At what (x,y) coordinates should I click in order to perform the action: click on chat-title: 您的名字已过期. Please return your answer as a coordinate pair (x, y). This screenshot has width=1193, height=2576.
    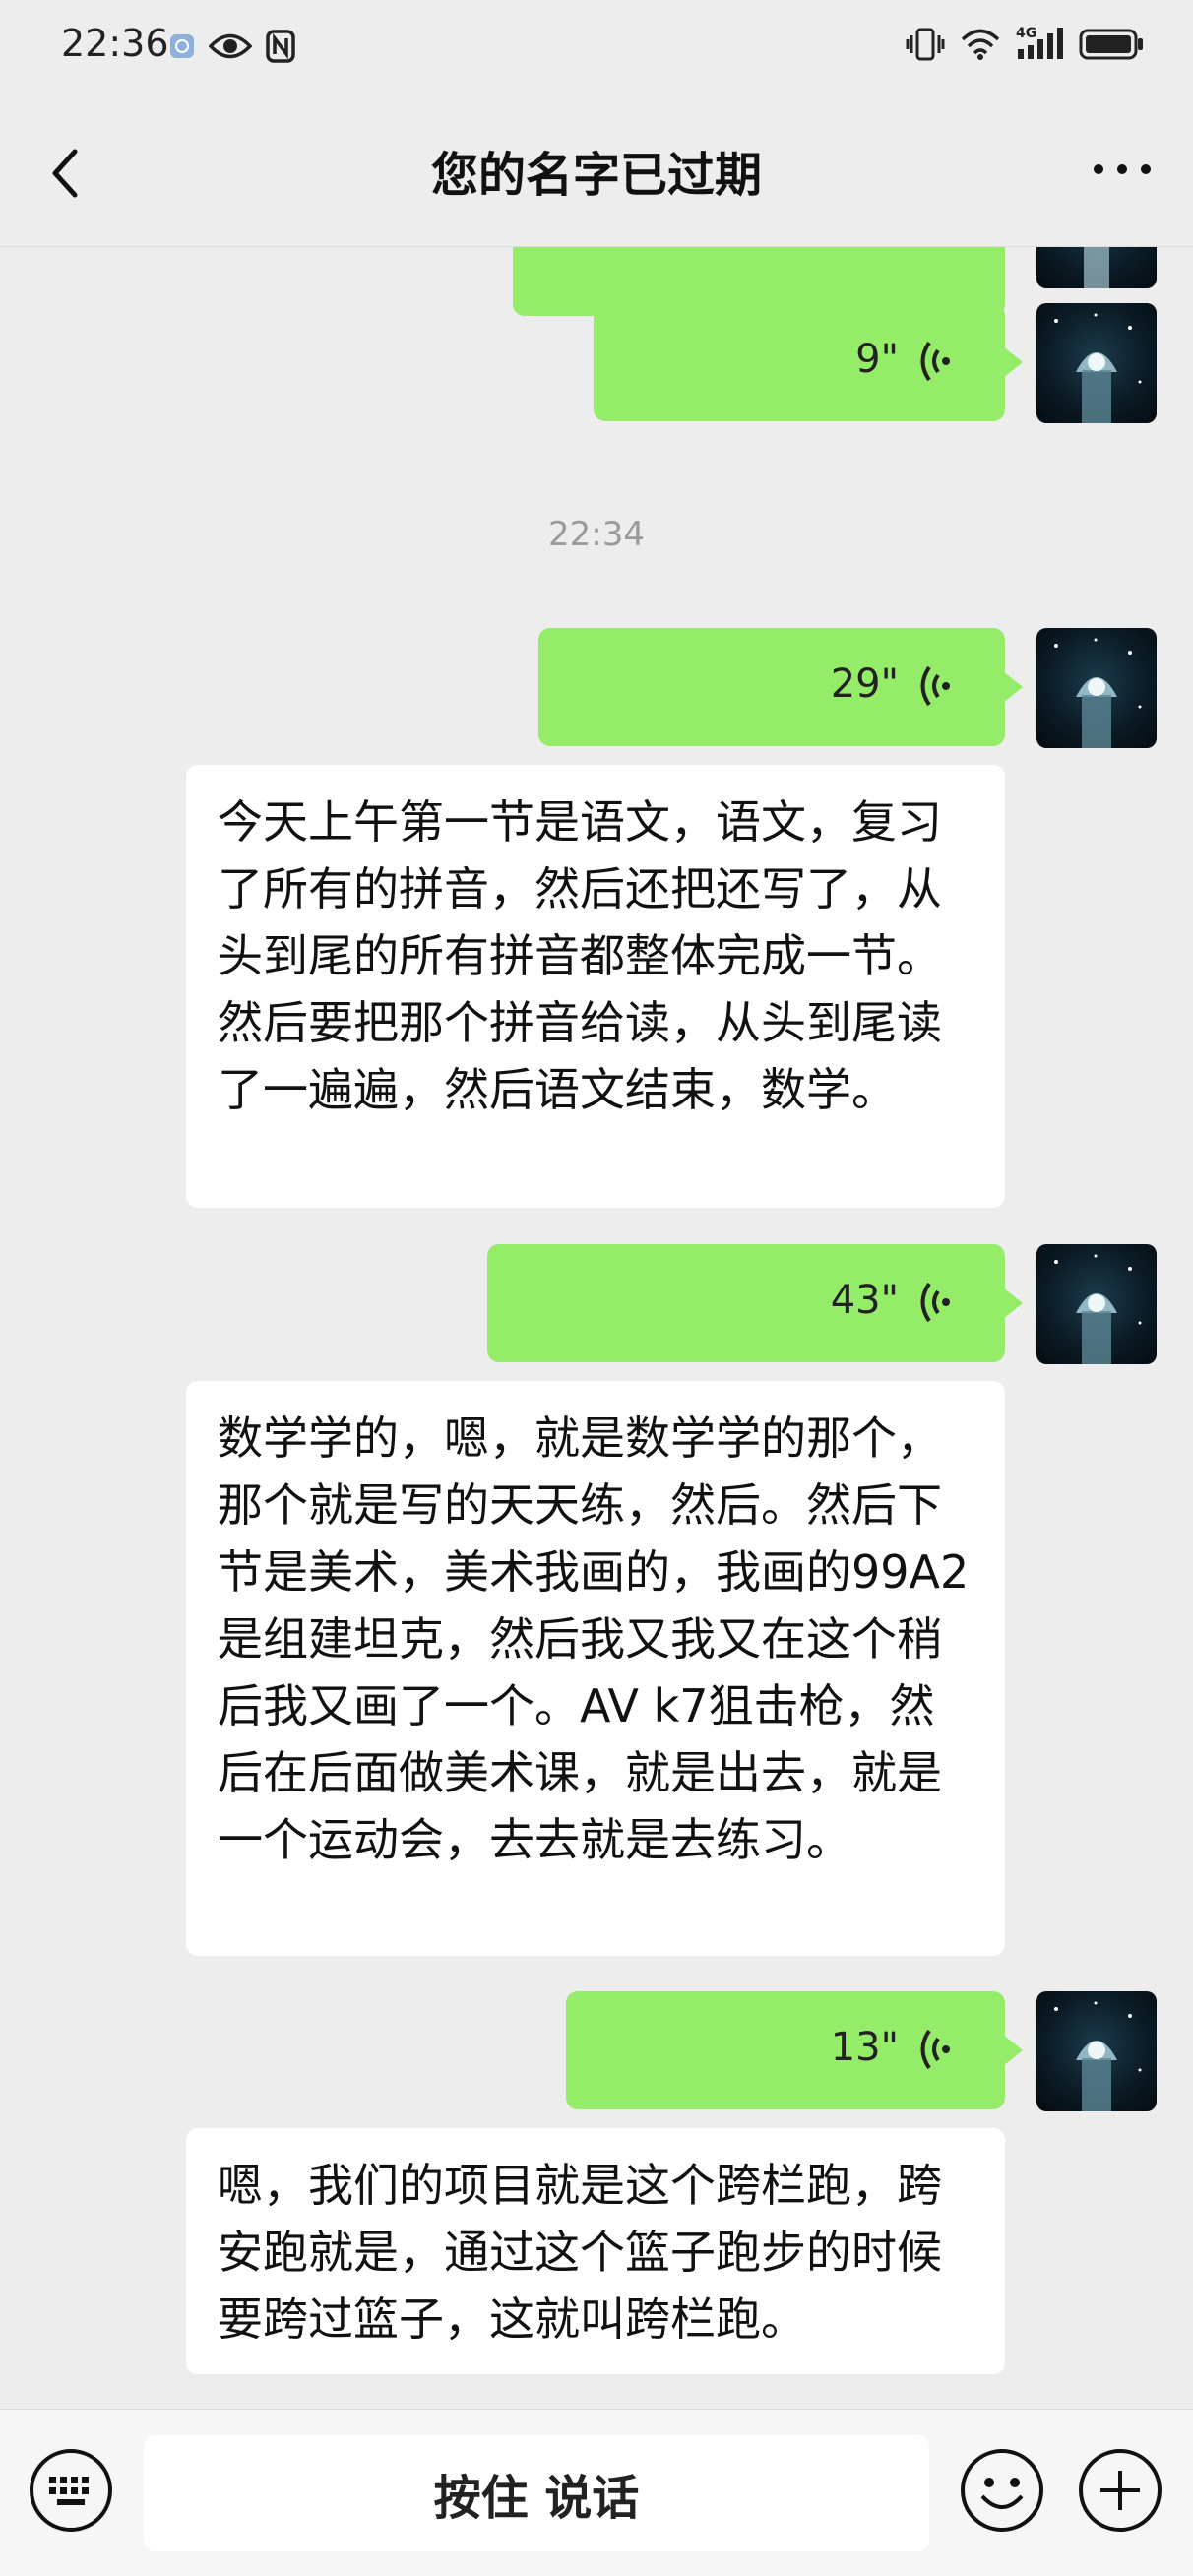
    Looking at the image, I should click on (596, 175).